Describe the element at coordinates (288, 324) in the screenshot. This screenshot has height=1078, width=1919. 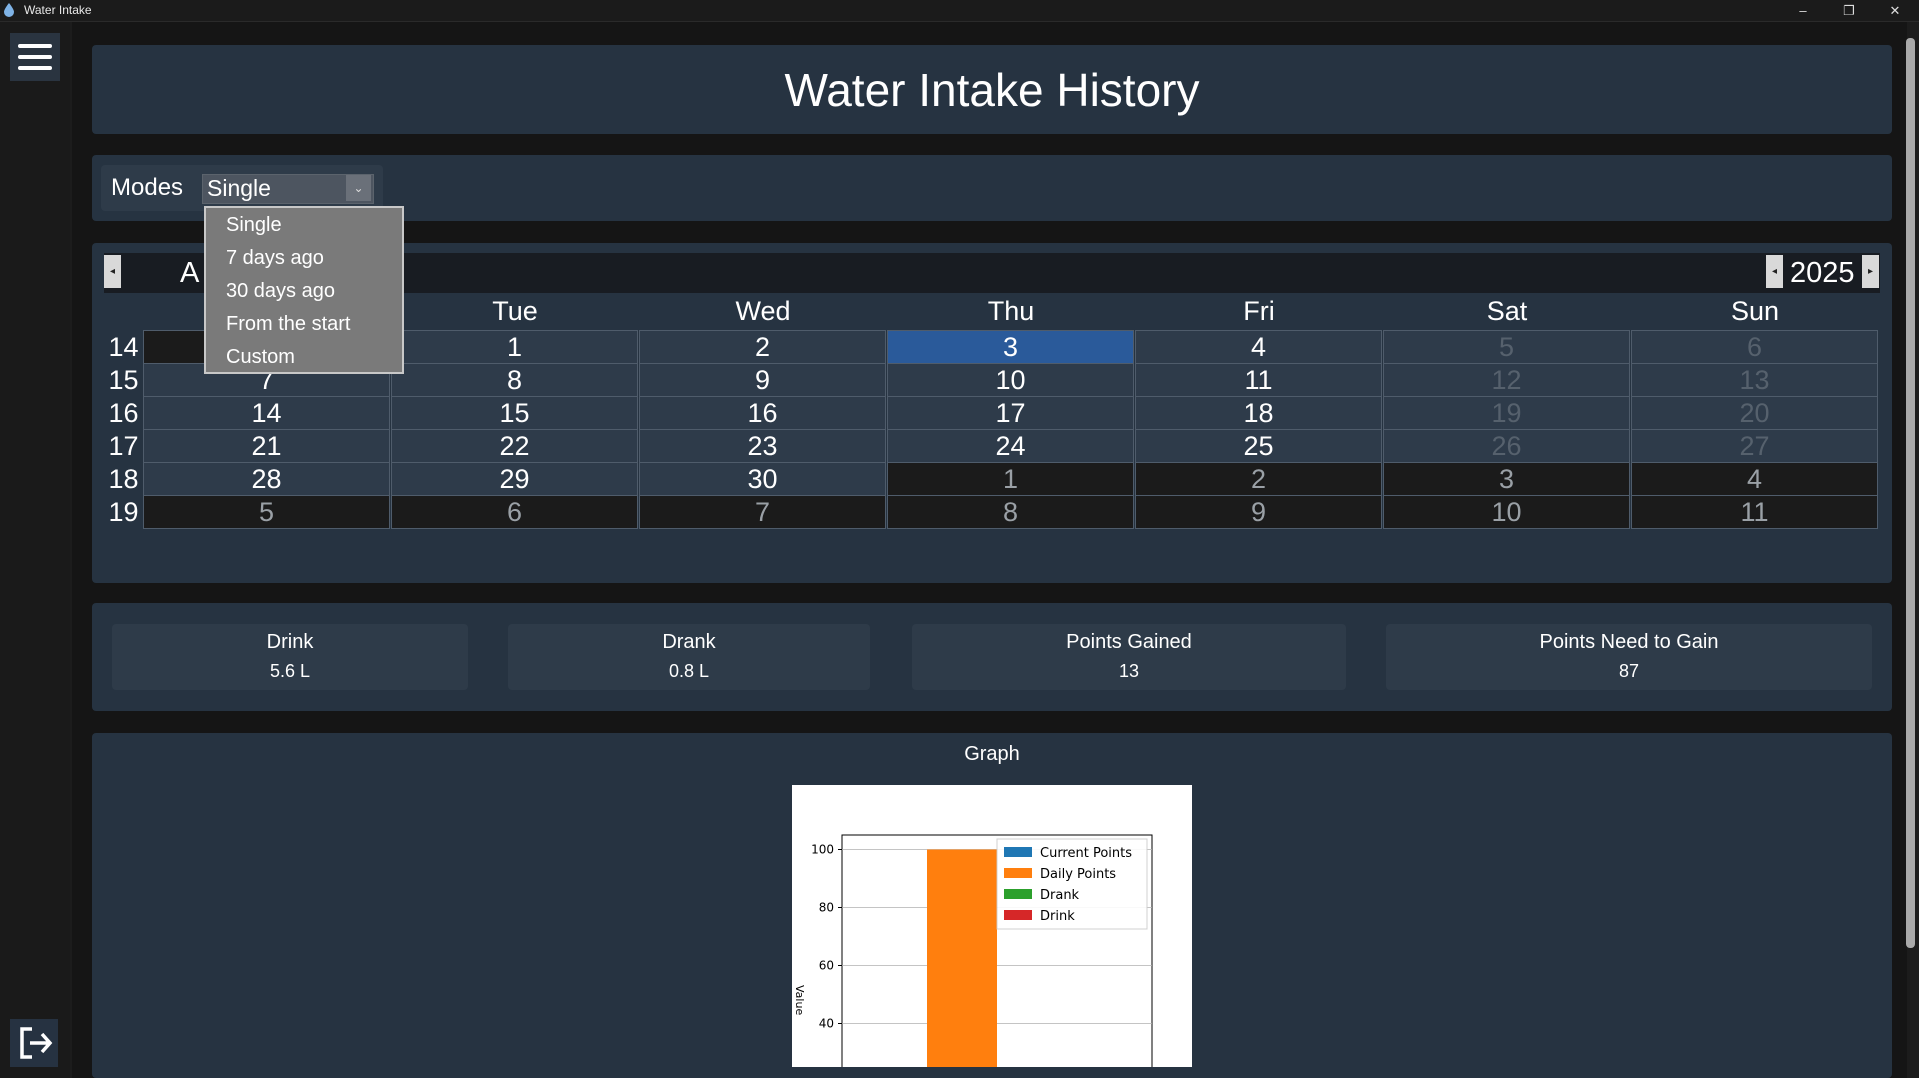
I see `modes-option: From the start` at that location.